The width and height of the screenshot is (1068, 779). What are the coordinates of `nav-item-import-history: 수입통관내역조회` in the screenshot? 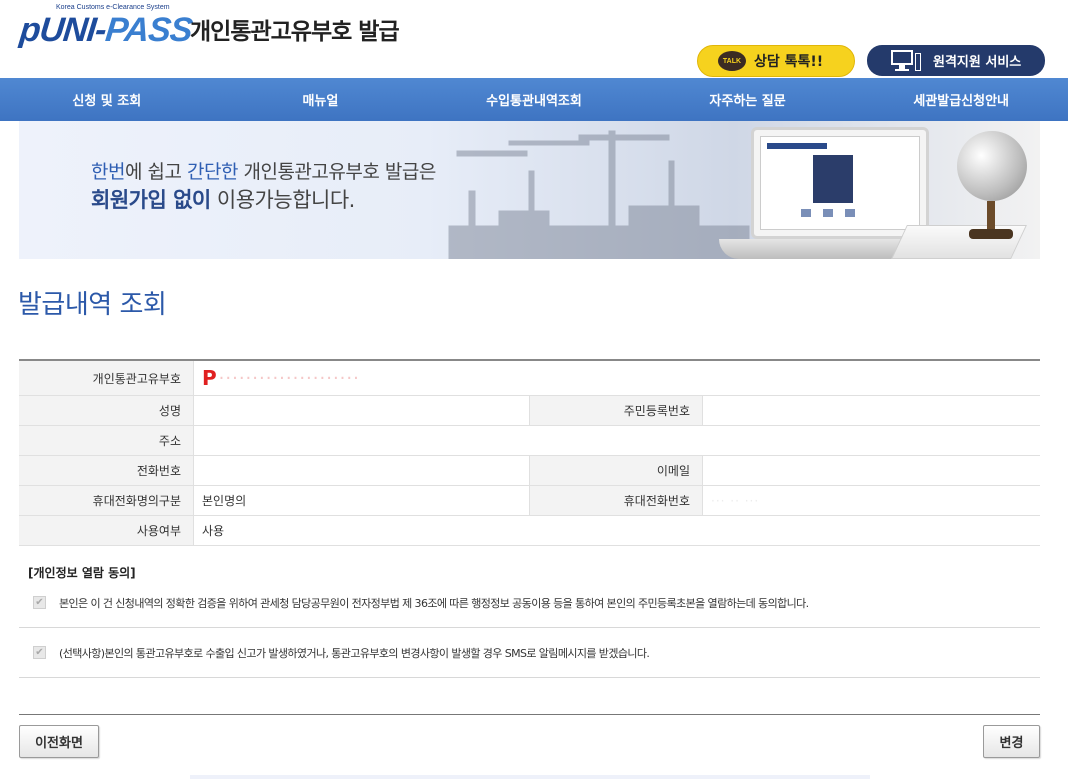 It's located at (534, 99).